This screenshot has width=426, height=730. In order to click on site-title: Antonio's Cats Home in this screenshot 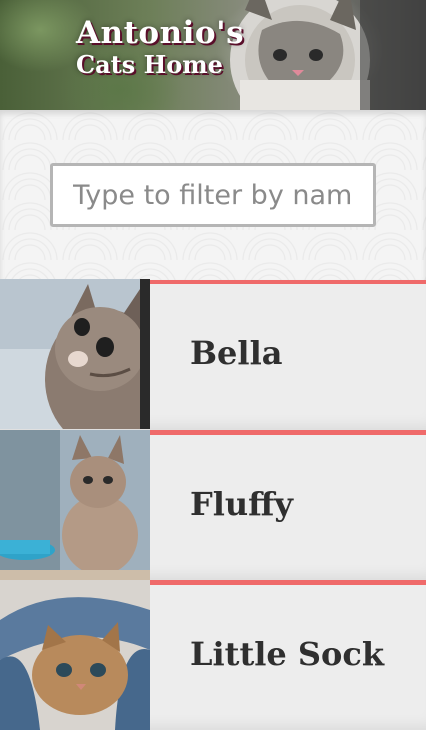, I will do `click(160, 47)`.